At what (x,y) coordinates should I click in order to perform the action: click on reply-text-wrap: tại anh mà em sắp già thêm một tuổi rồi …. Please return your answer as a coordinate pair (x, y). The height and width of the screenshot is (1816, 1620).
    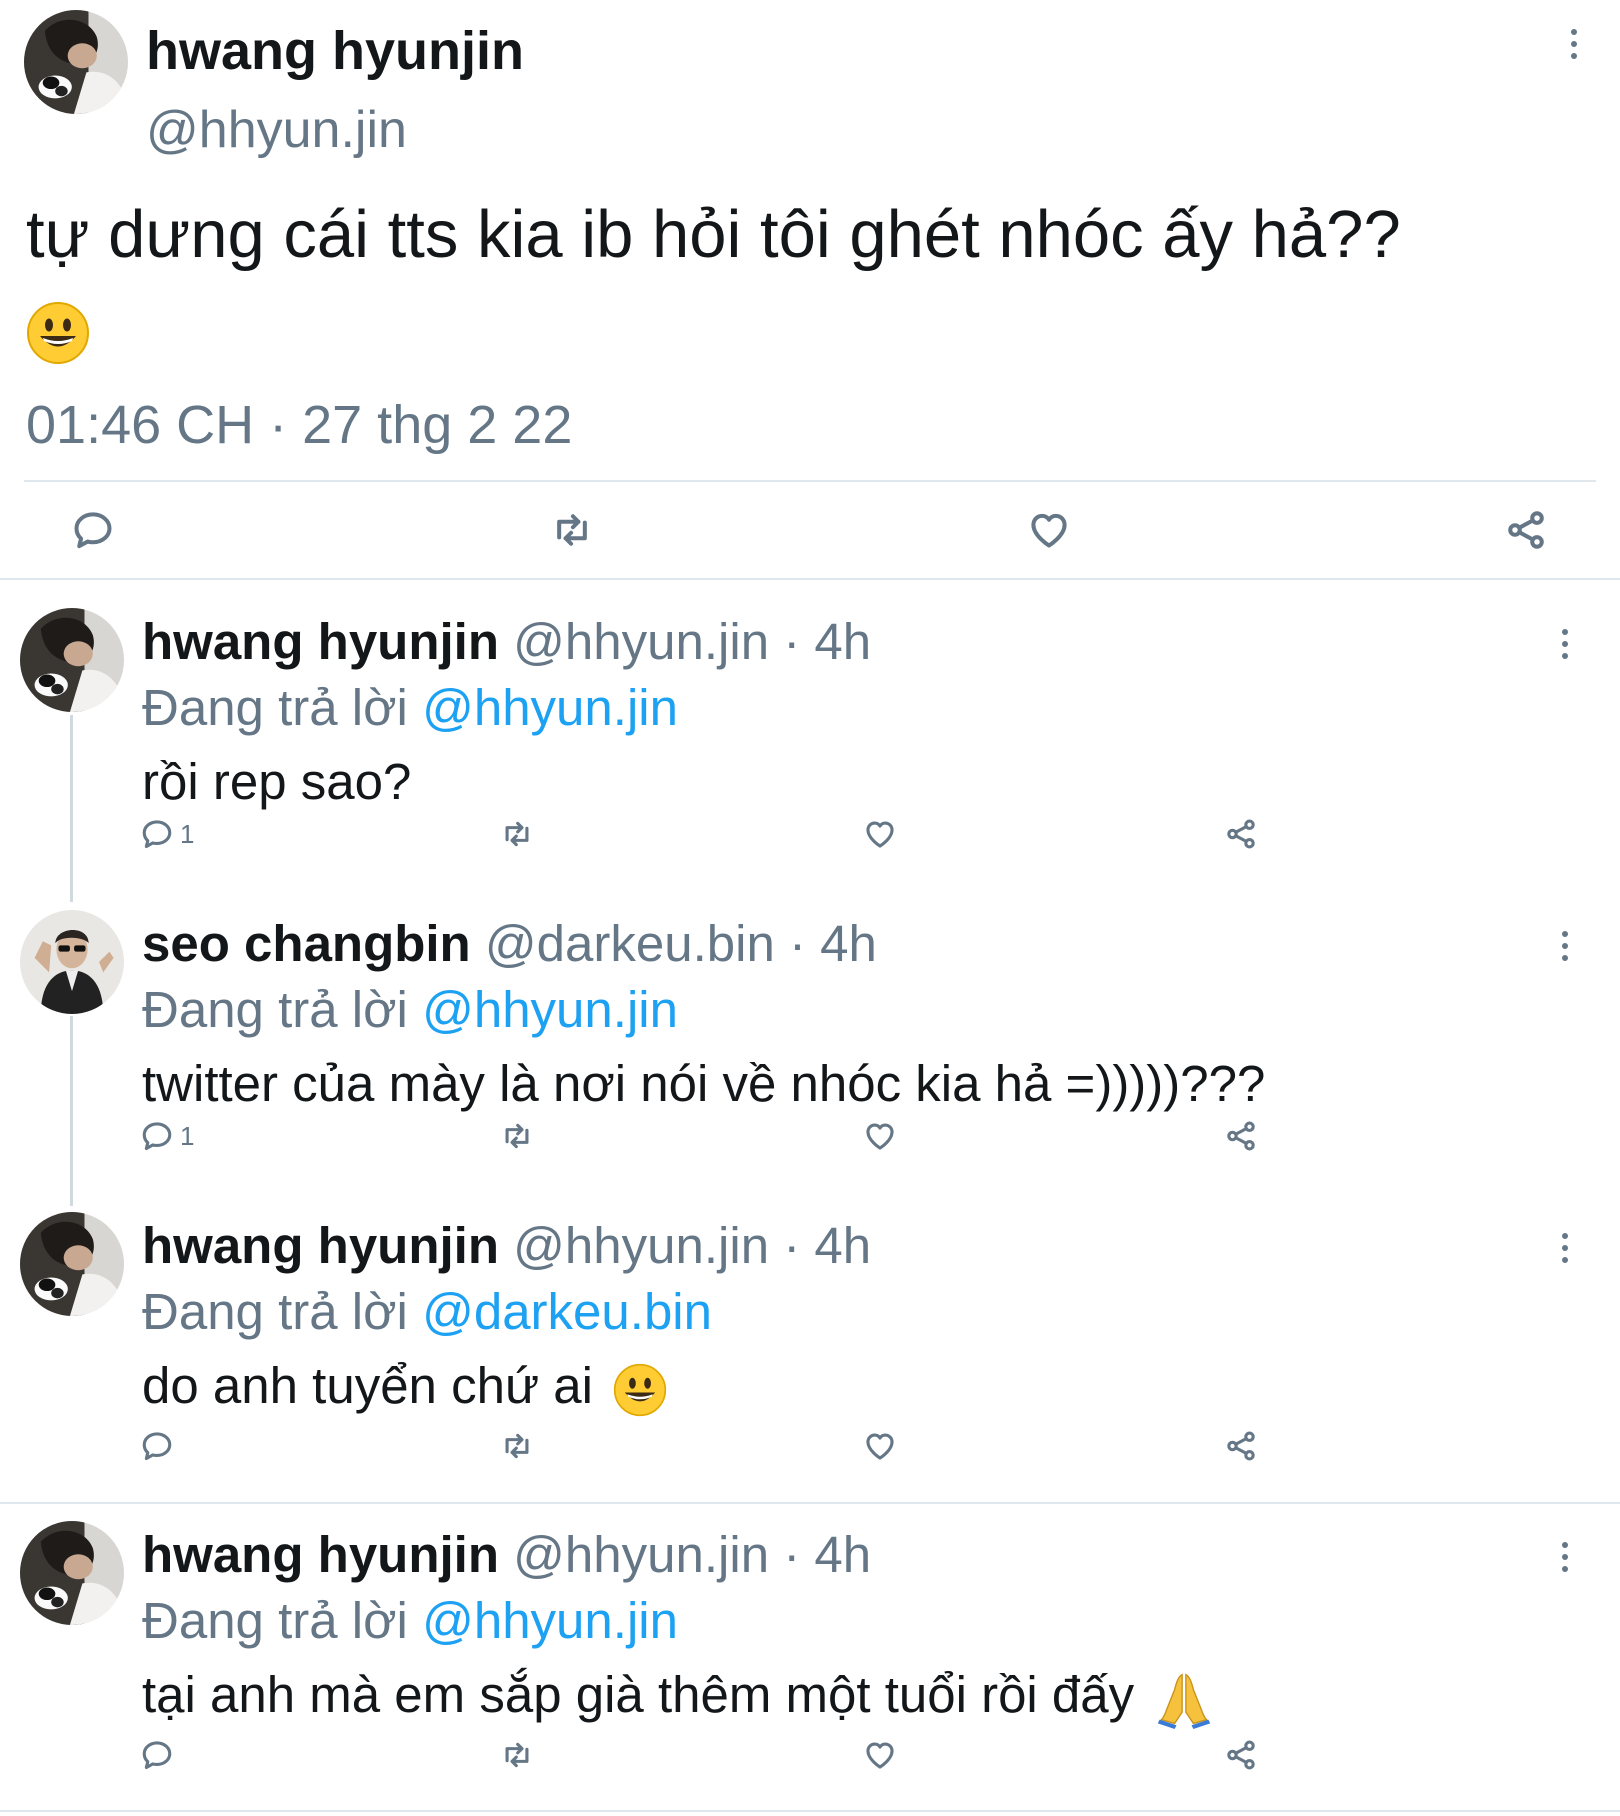
    Looking at the image, I should click on (678, 1697).